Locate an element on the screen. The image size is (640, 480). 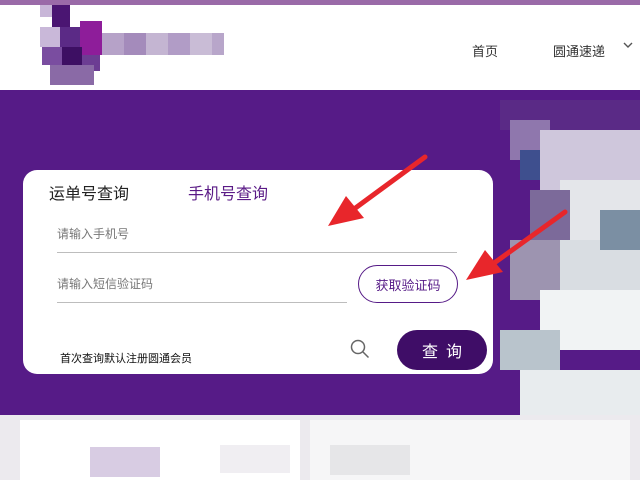
phone-input-underline is located at coordinates (257, 252).